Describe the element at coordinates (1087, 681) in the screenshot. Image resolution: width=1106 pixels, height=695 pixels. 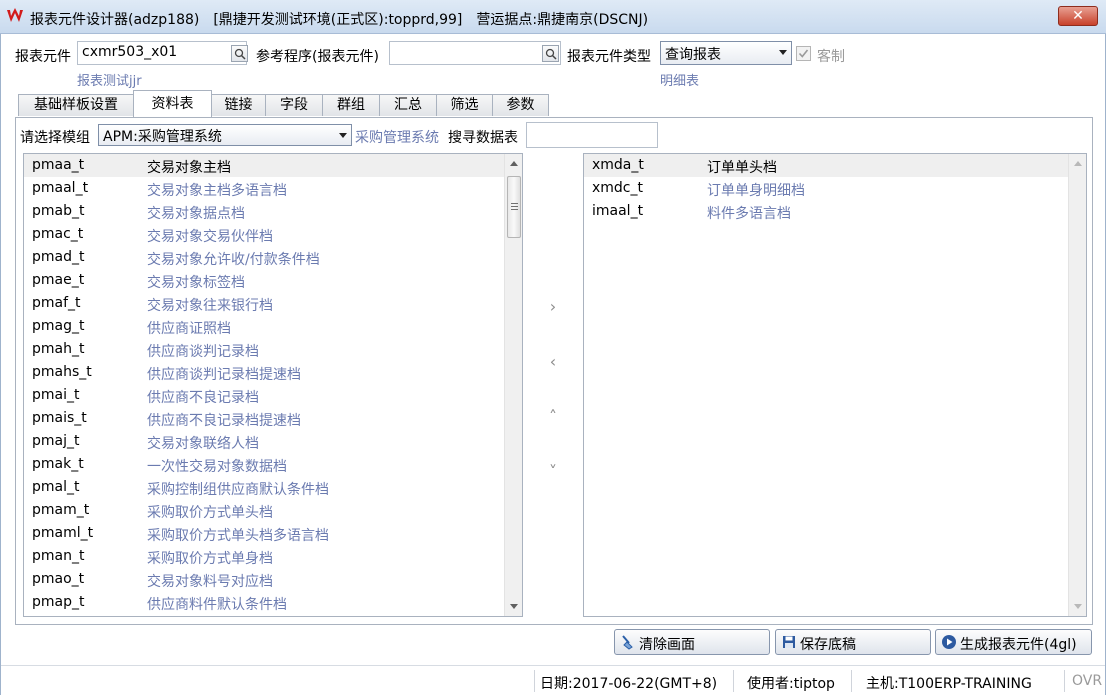
I see `status-mode: OVR` at that location.